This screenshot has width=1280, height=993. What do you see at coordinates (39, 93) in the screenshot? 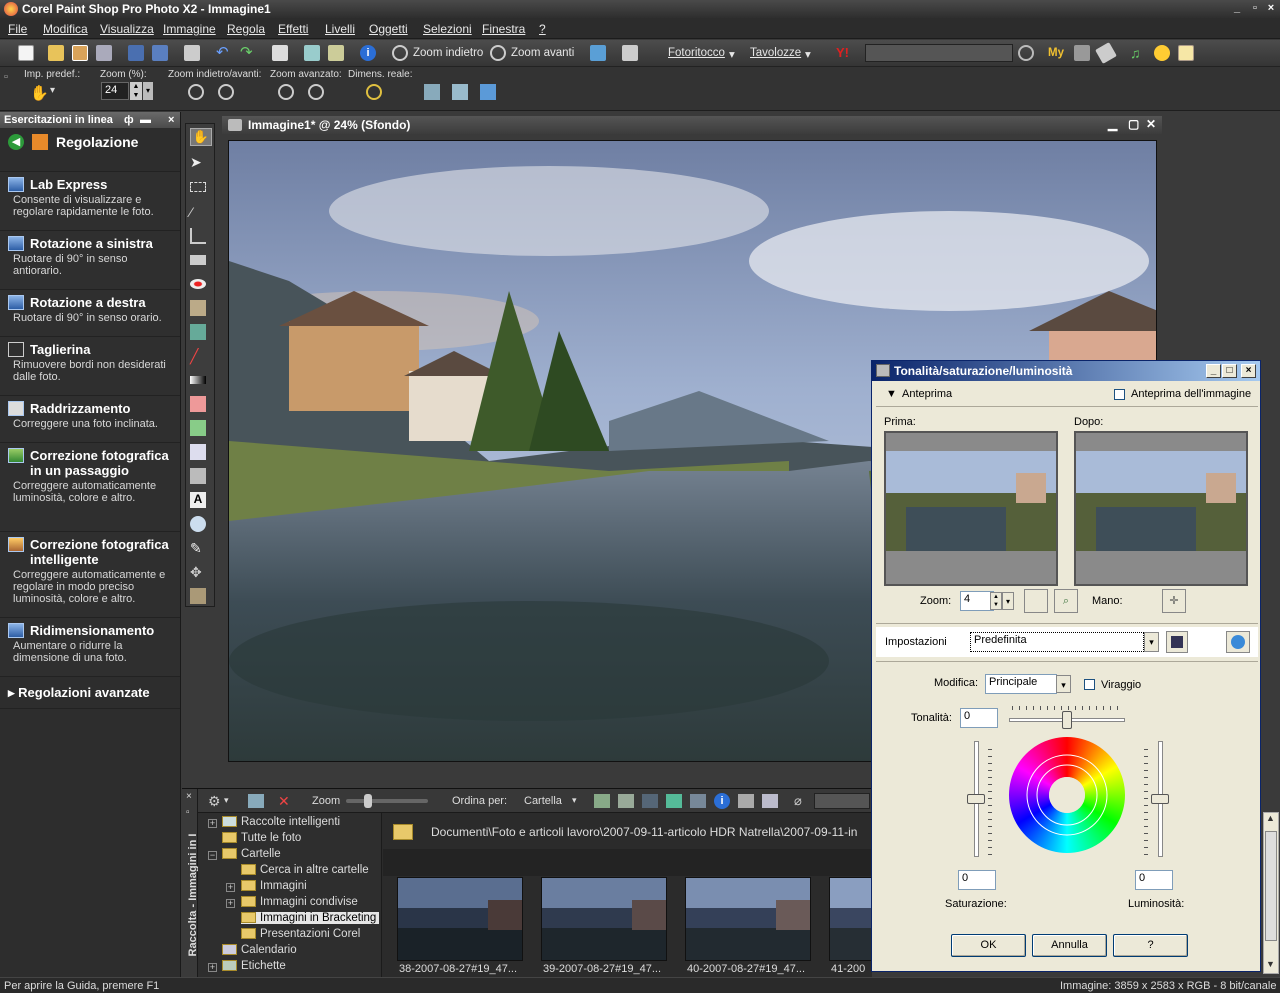
I see `hand-tool-icon: ✋` at bounding box center [39, 93].